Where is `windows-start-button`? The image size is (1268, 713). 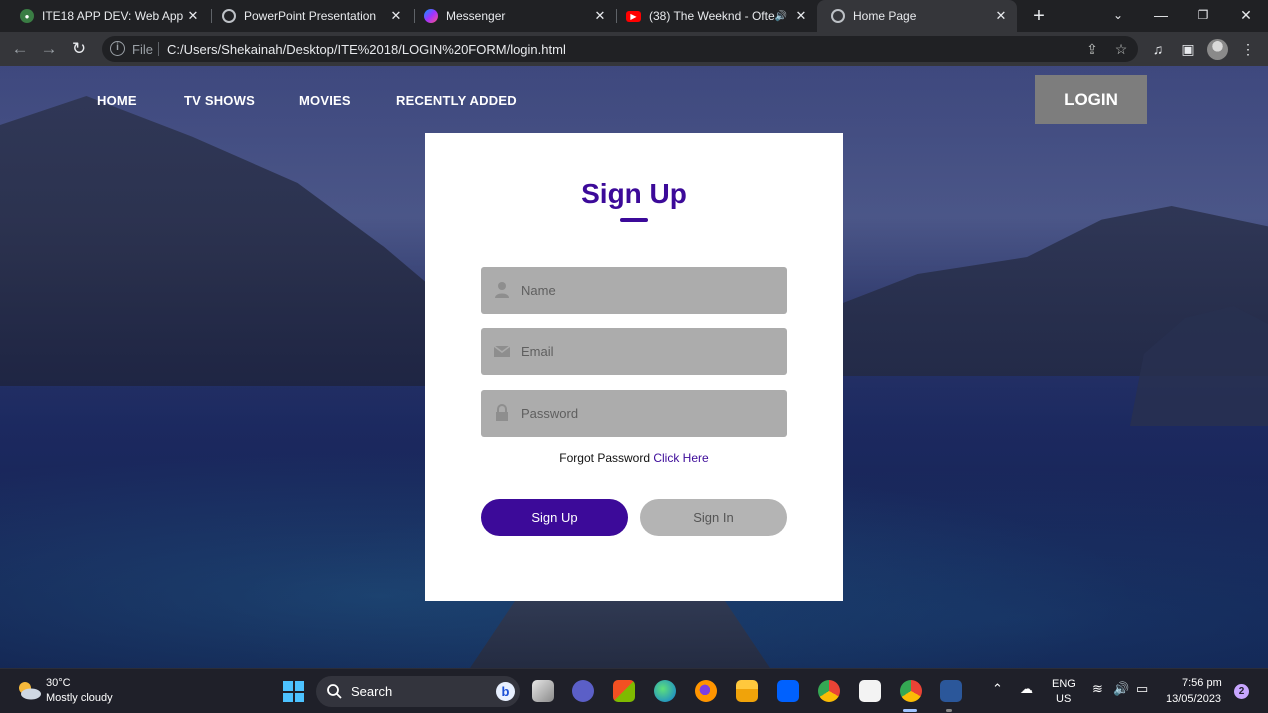 windows-start-button is located at coordinates (293, 691).